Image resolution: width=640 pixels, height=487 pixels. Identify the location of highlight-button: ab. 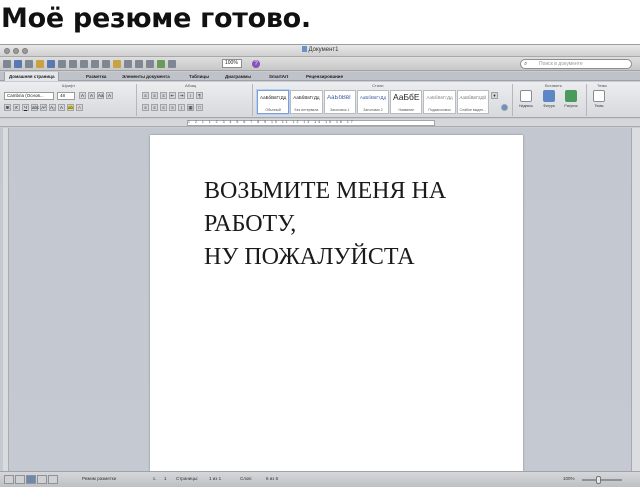
(70, 107).